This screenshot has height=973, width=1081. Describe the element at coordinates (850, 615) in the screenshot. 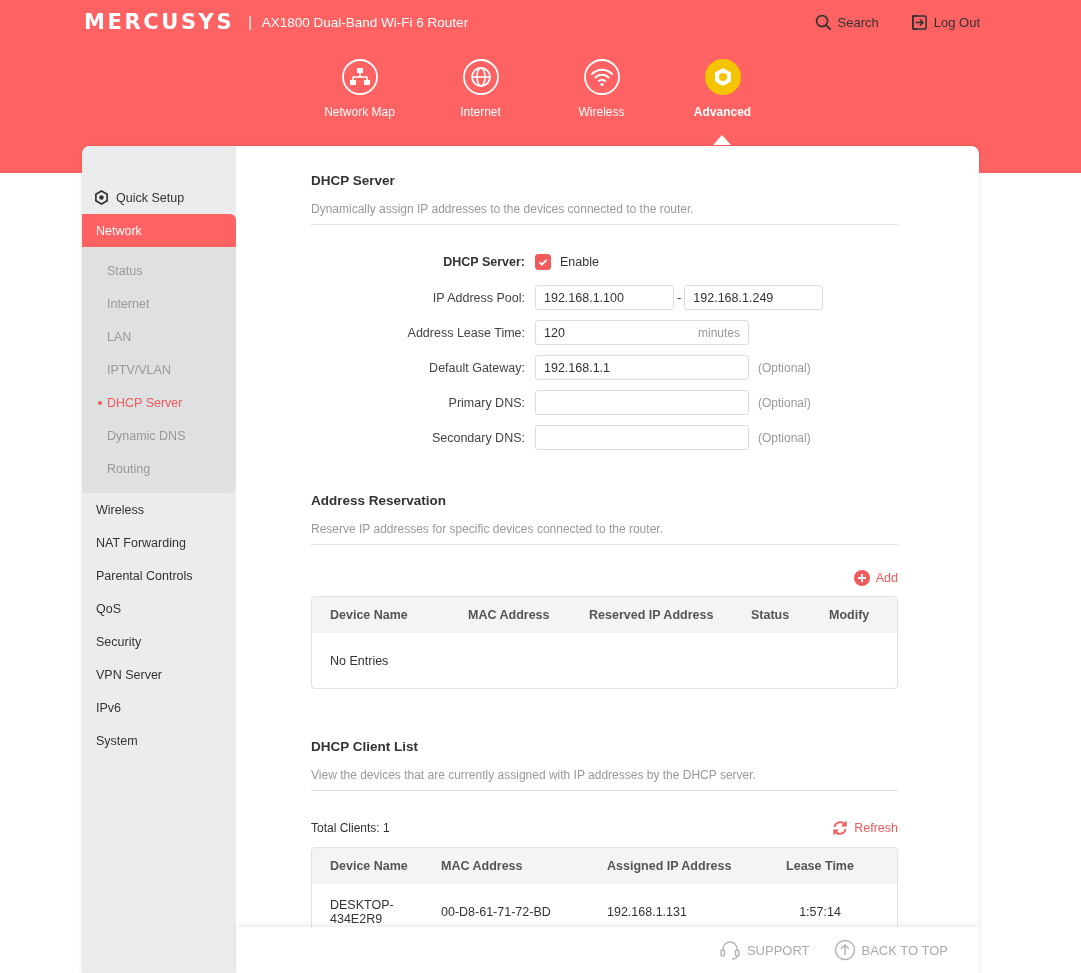

I see `column-header: Modify` at that location.